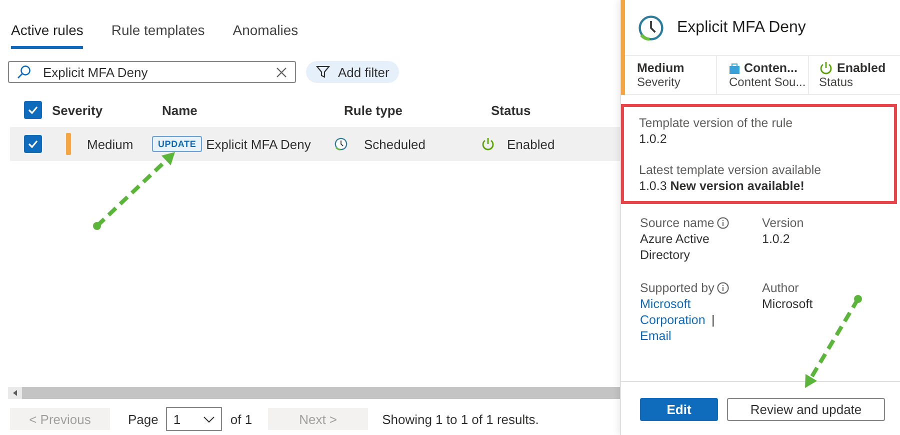  I want to click on bag-icon, so click(734, 68).